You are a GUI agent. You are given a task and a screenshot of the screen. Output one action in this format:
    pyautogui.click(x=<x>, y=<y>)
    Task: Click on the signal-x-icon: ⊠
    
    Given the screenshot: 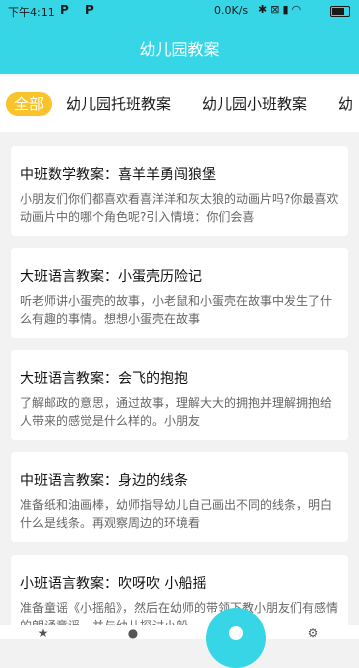 What is the action you would take?
    pyautogui.click(x=276, y=9)
    